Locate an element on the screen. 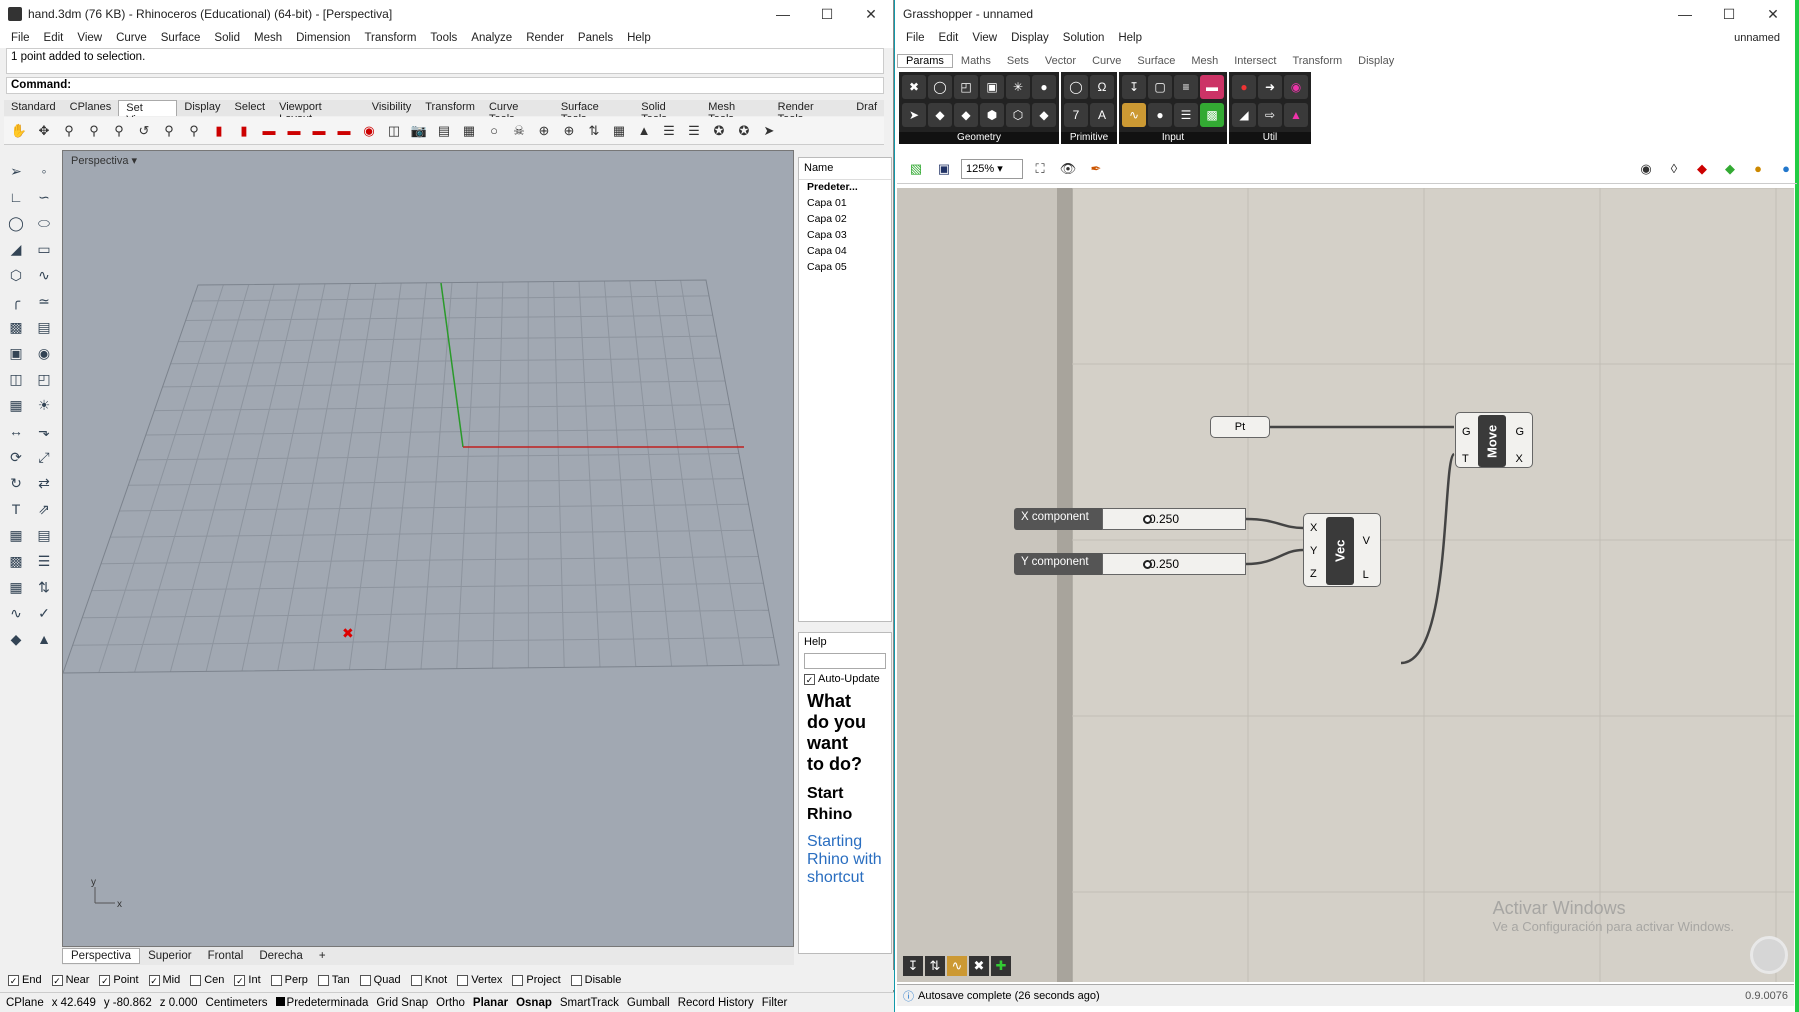  gh-menu-item: Display is located at coordinates (1030, 38).